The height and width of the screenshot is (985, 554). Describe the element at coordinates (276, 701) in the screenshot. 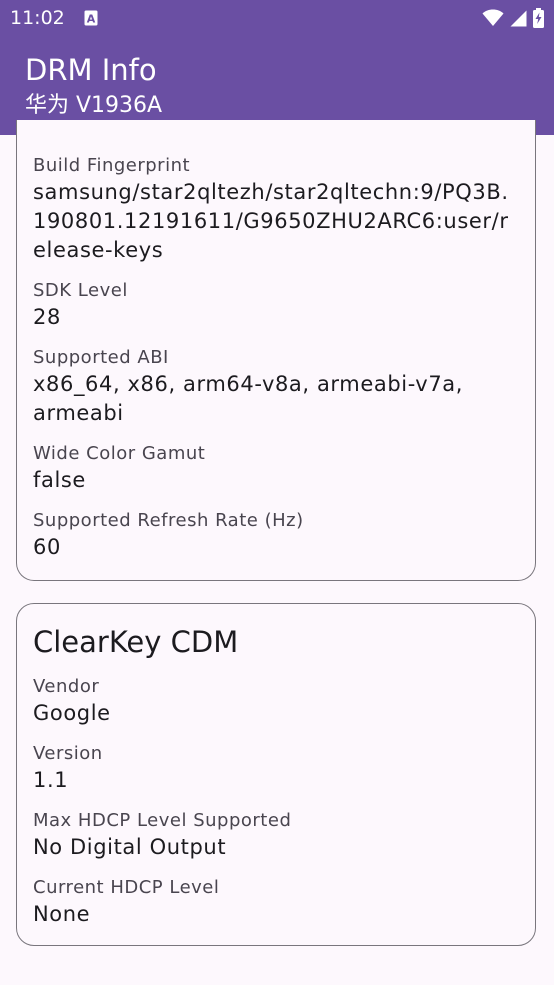

I see `vendor-field: Vendor Google` at that location.